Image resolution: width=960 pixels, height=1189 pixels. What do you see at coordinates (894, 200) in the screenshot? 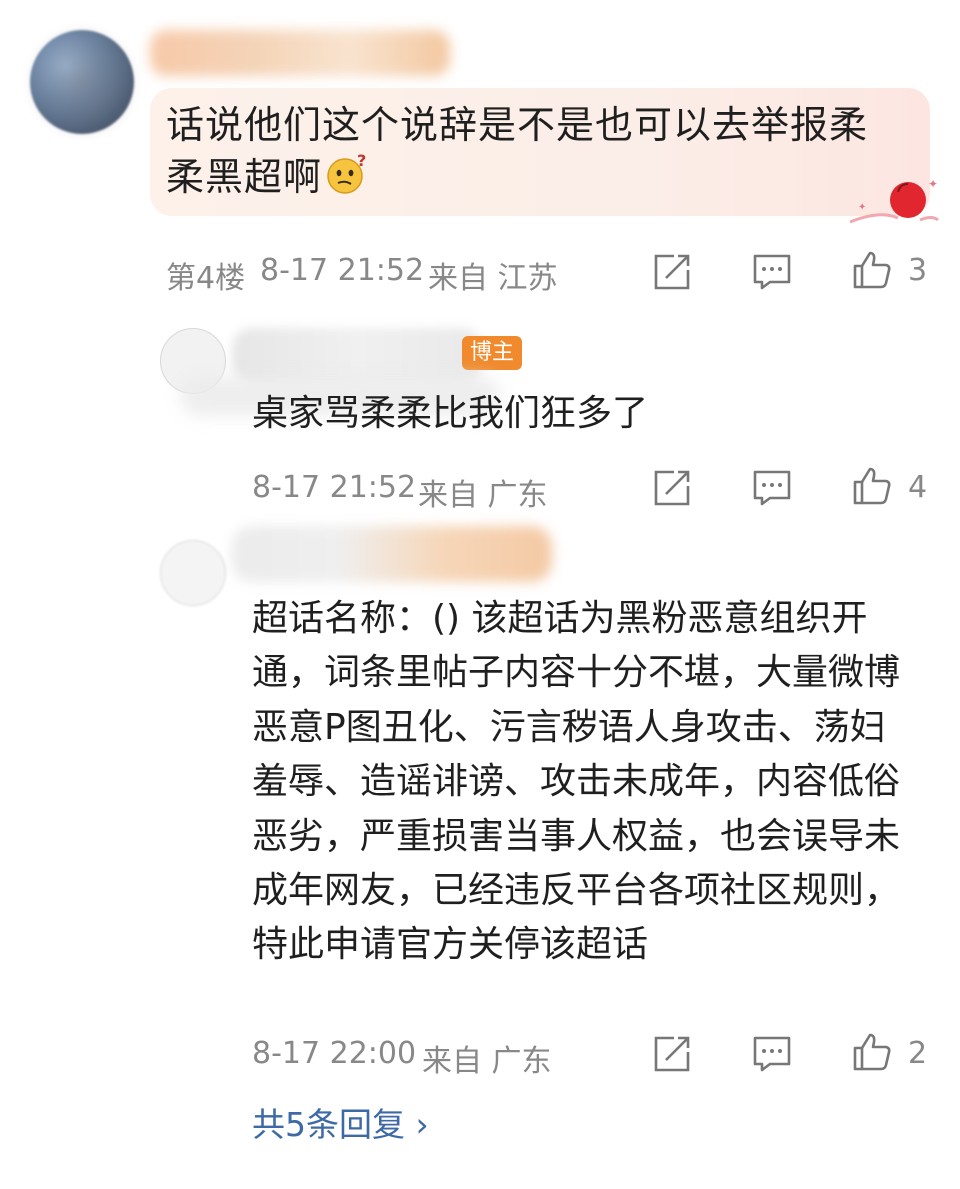
I see `apple-decoration-icon: ✦ ✦` at bounding box center [894, 200].